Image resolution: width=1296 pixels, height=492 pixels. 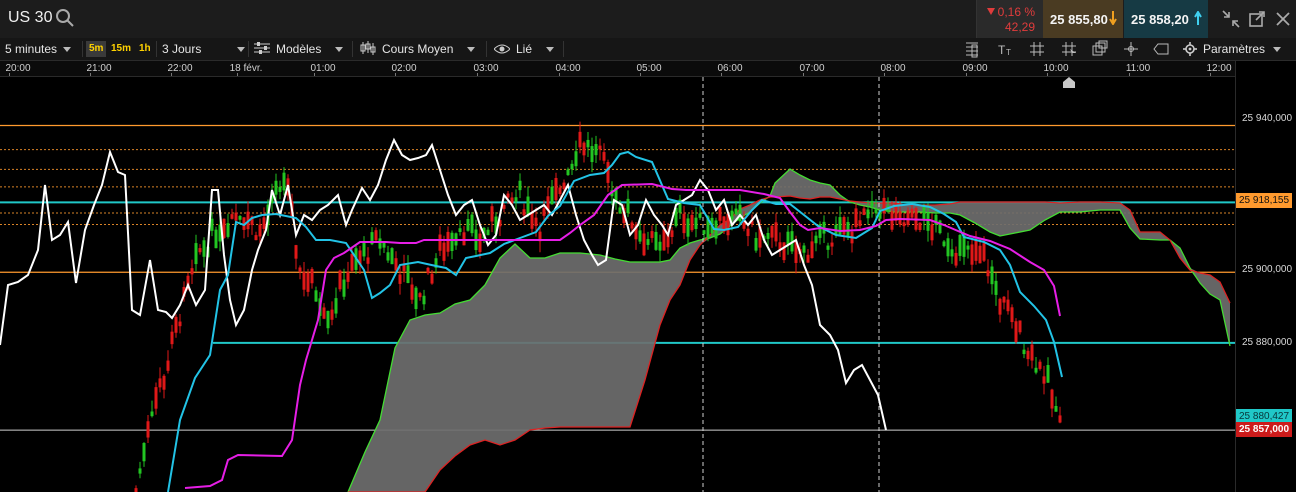 I want to click on text-tool-icon: TT, so click(x=1005, y=49).